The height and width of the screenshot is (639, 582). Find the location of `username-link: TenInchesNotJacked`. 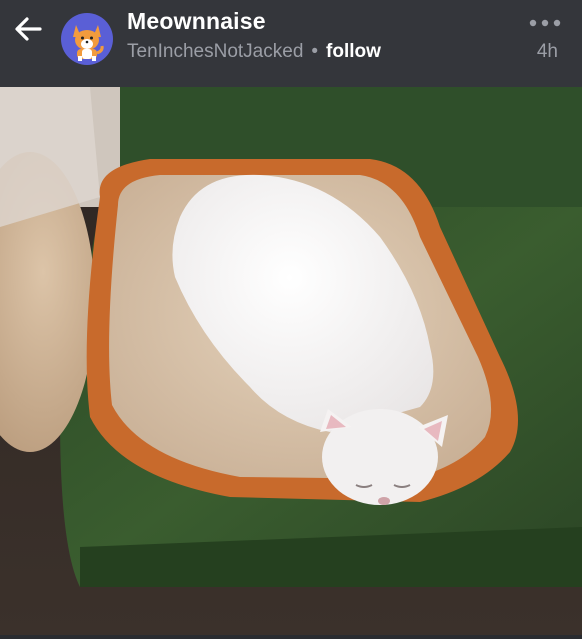

username-link: TenInchesNotJacked is located at coordinates (215, 51).